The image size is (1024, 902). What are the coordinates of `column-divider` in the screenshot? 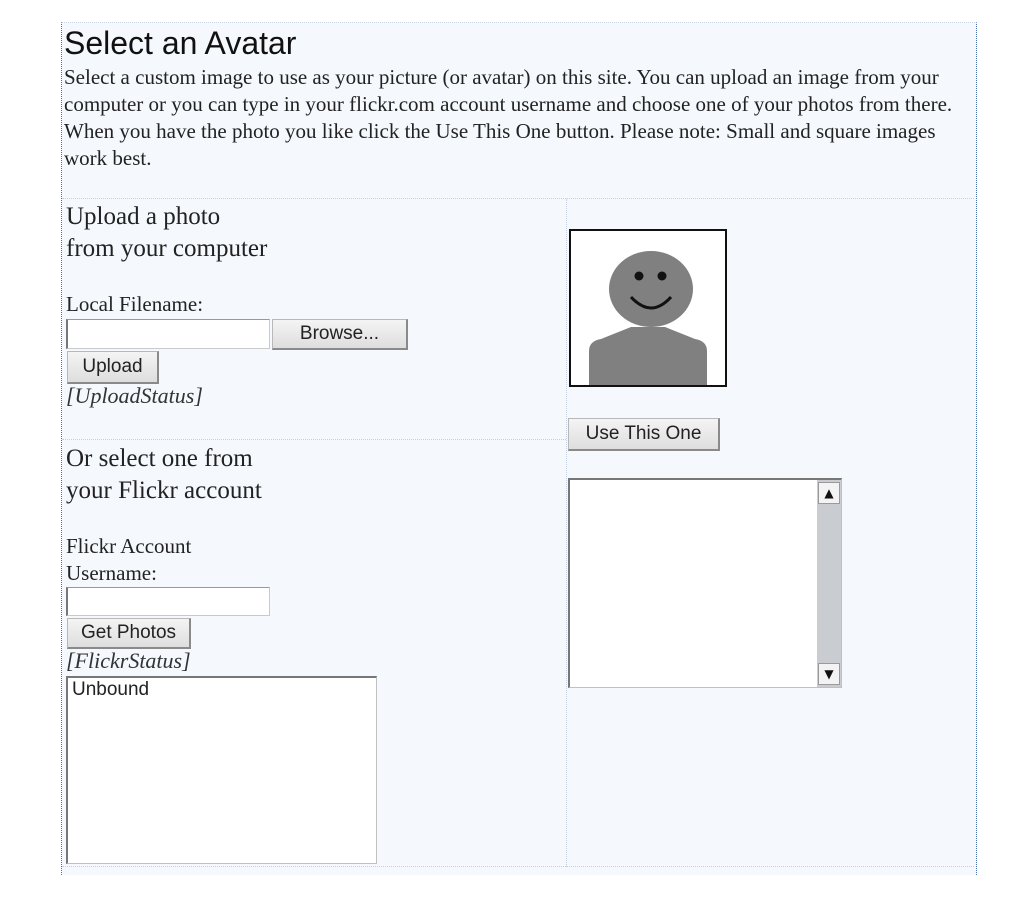 It's located at (566, 533).